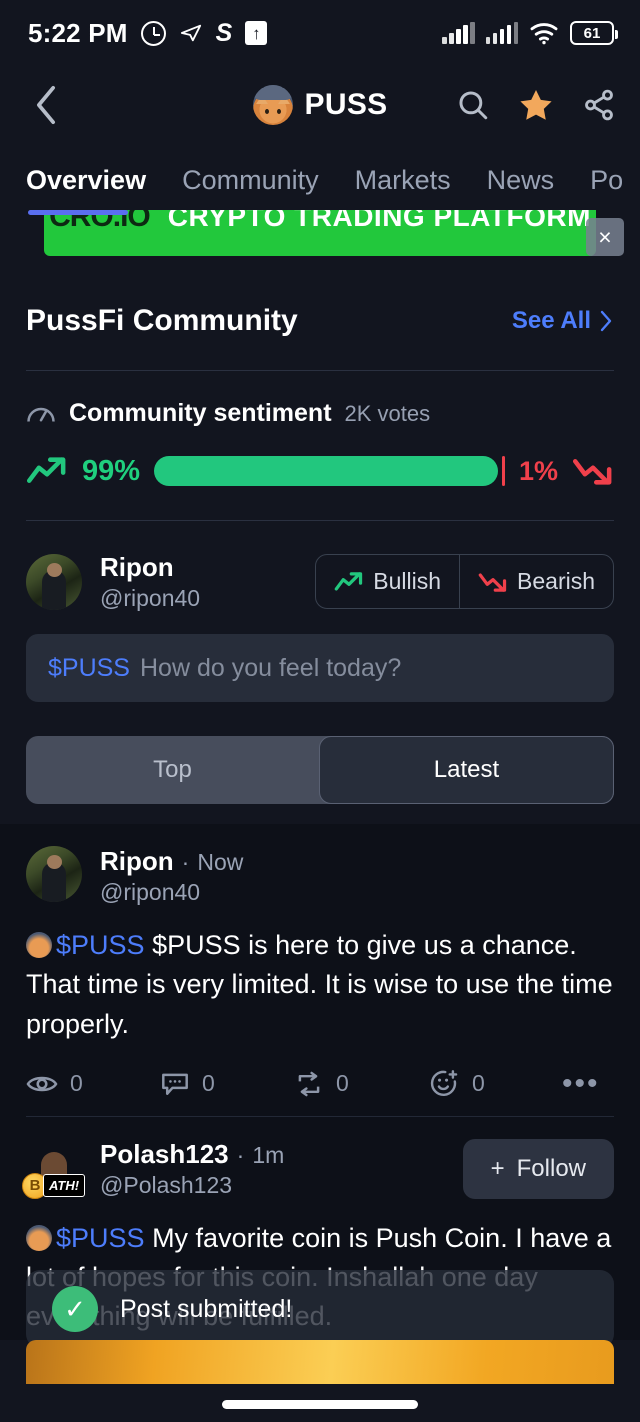  I want to click on composer-cashtag: $PUSS, so click(89, 667).